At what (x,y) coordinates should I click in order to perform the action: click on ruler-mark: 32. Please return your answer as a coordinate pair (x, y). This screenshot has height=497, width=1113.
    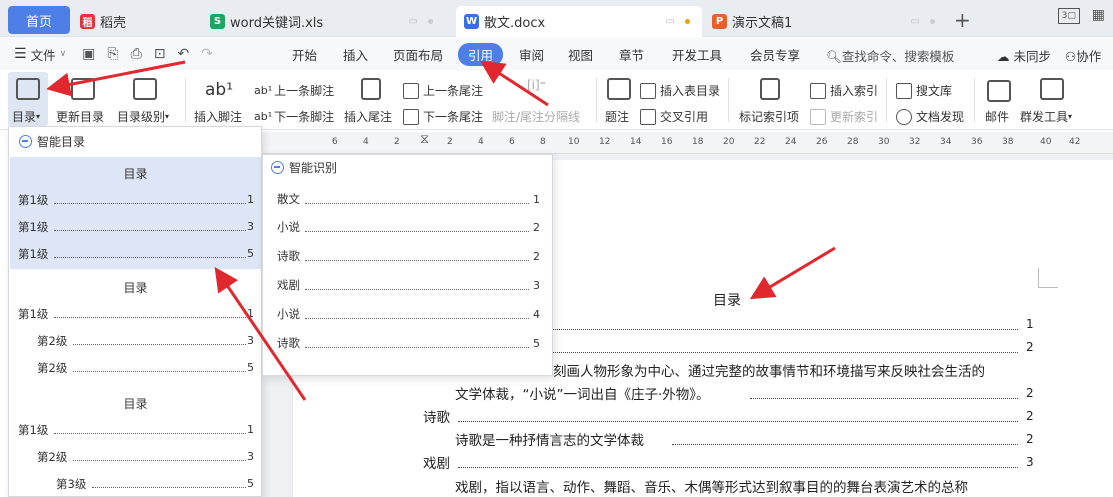
    Looking at the image, I should click on (915, 142).